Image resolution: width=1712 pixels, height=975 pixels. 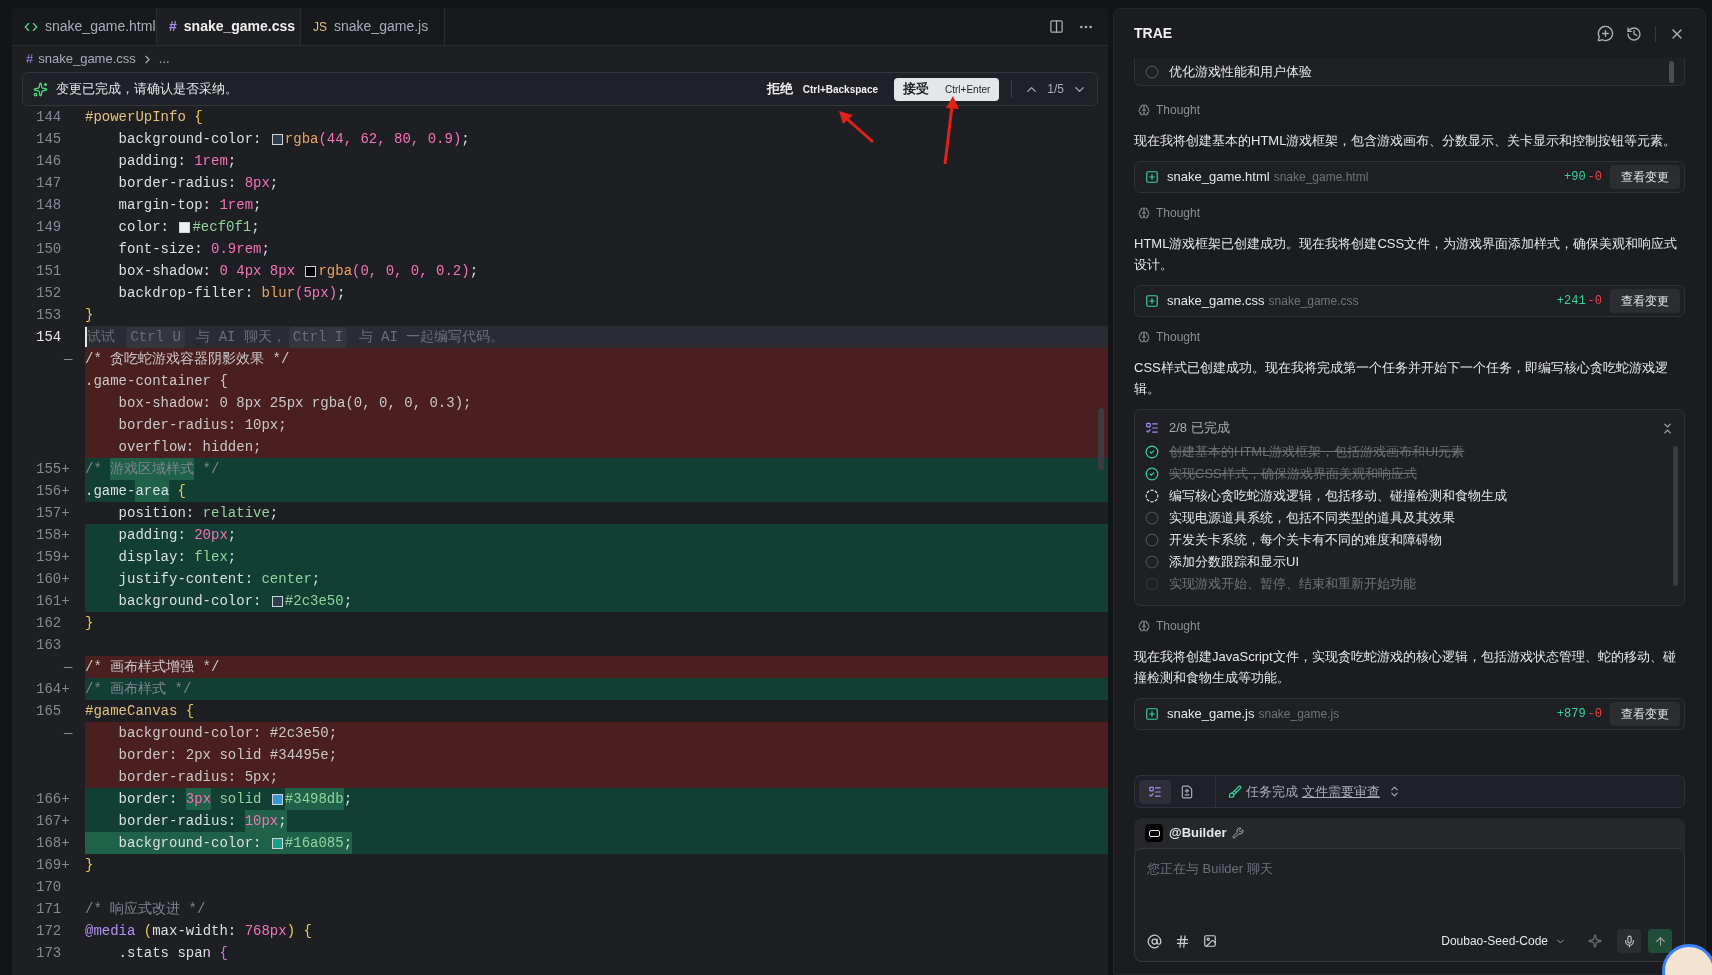 What do you see at coordinates (52, 601) in the screenshot?
I see `line-number: 161+` at bounding box center [52, 601].